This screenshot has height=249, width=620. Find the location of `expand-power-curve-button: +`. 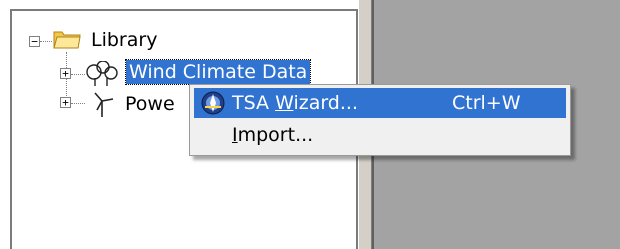

expand-power-curve-button: + is located at coordinates (65, 102).